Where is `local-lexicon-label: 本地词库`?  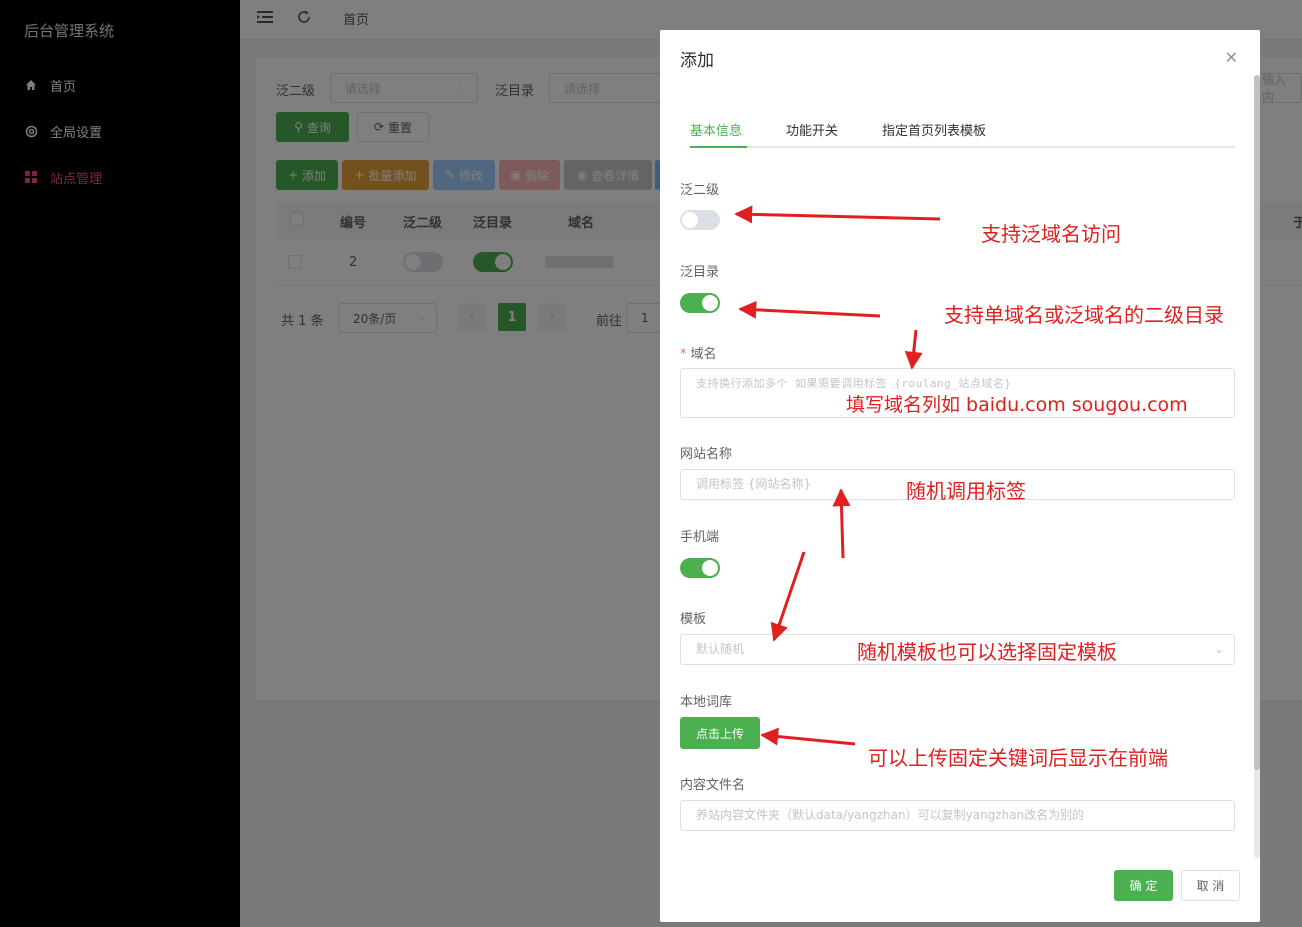 local-lexicon-label: 本地词库 is located at coordinates (706, 702).